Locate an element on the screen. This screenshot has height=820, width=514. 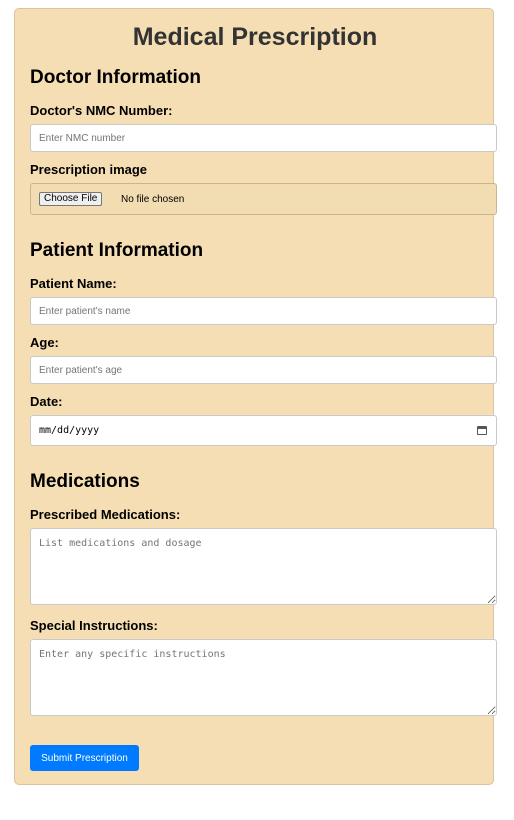
prescribed-medications-textarea is located at coordinates (263, 566).